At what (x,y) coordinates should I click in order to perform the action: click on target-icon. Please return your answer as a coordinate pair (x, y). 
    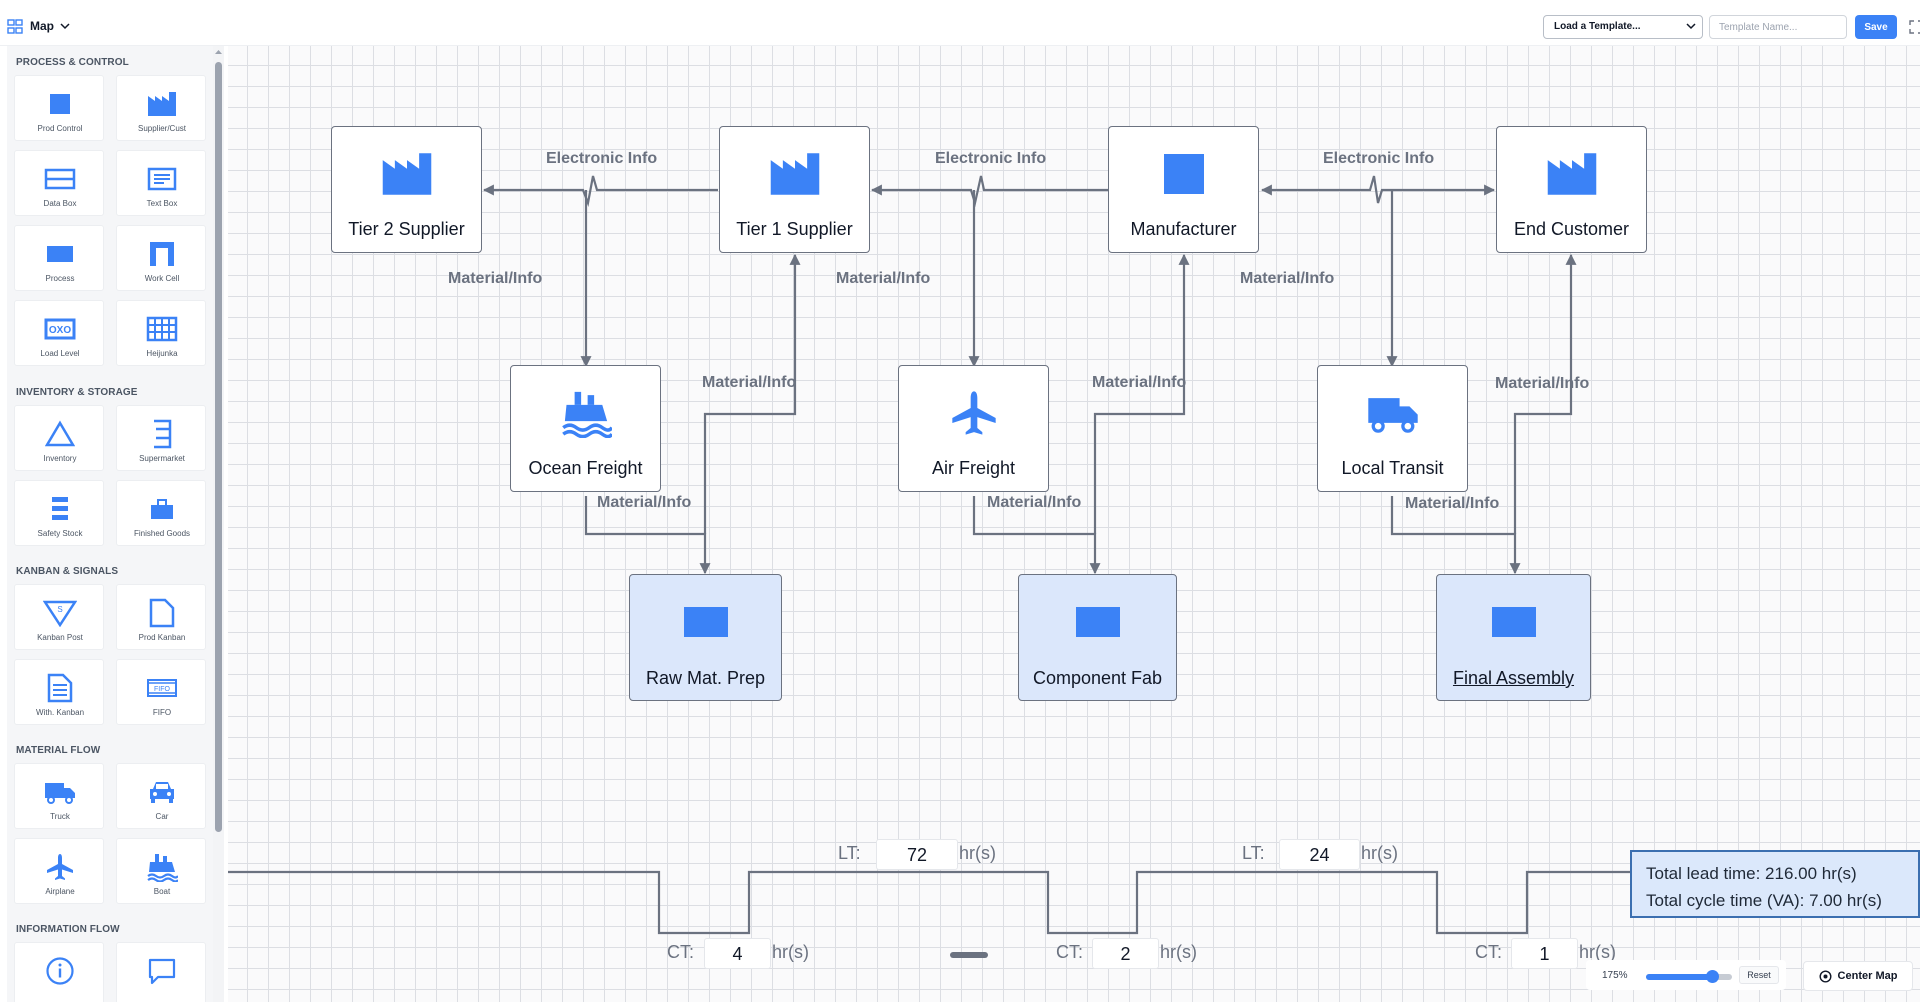
    Looking at the image, I should click on (1825, 976).